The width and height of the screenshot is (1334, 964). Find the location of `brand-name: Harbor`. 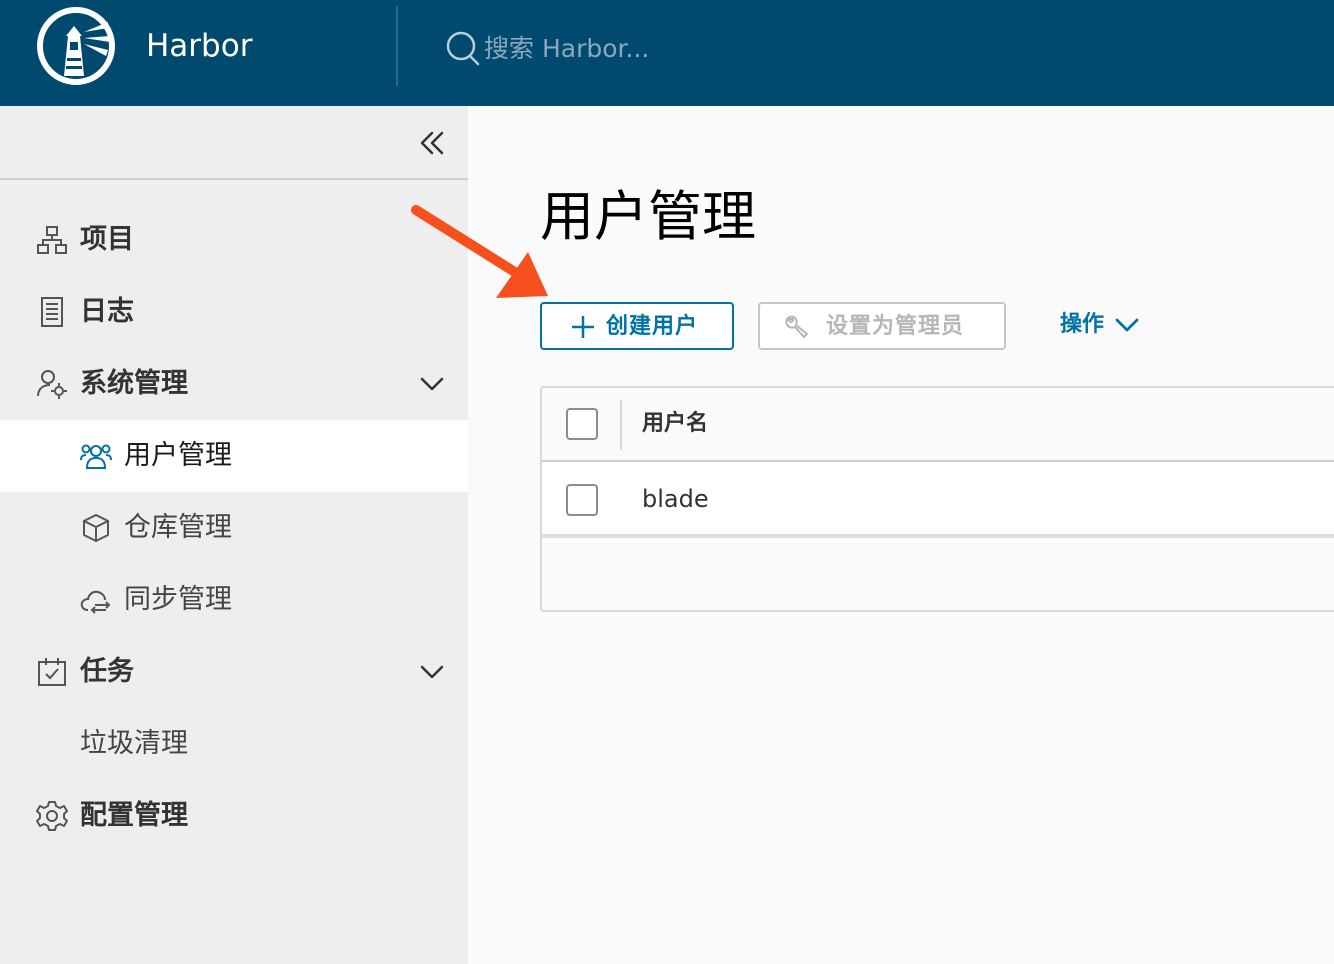

brand-name: Harbor is located at coordinates (199, 46).